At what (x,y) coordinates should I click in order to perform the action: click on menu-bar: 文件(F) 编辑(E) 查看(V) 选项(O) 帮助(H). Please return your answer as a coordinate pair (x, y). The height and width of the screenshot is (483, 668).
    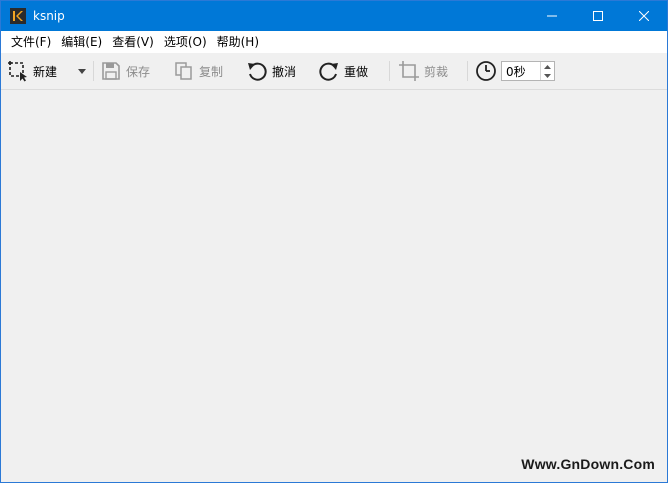
    Looking at the image, I should click on (334, 42).